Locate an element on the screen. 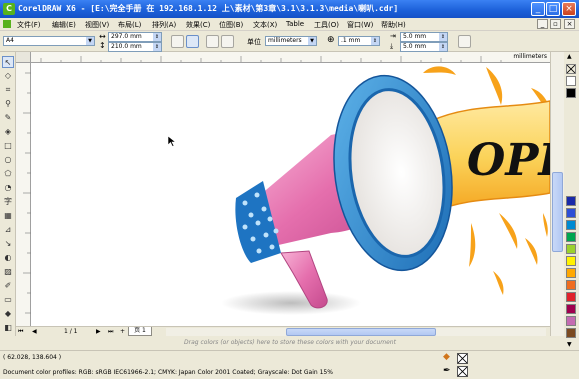  ruler-origin is located at coordinates (23, 57).